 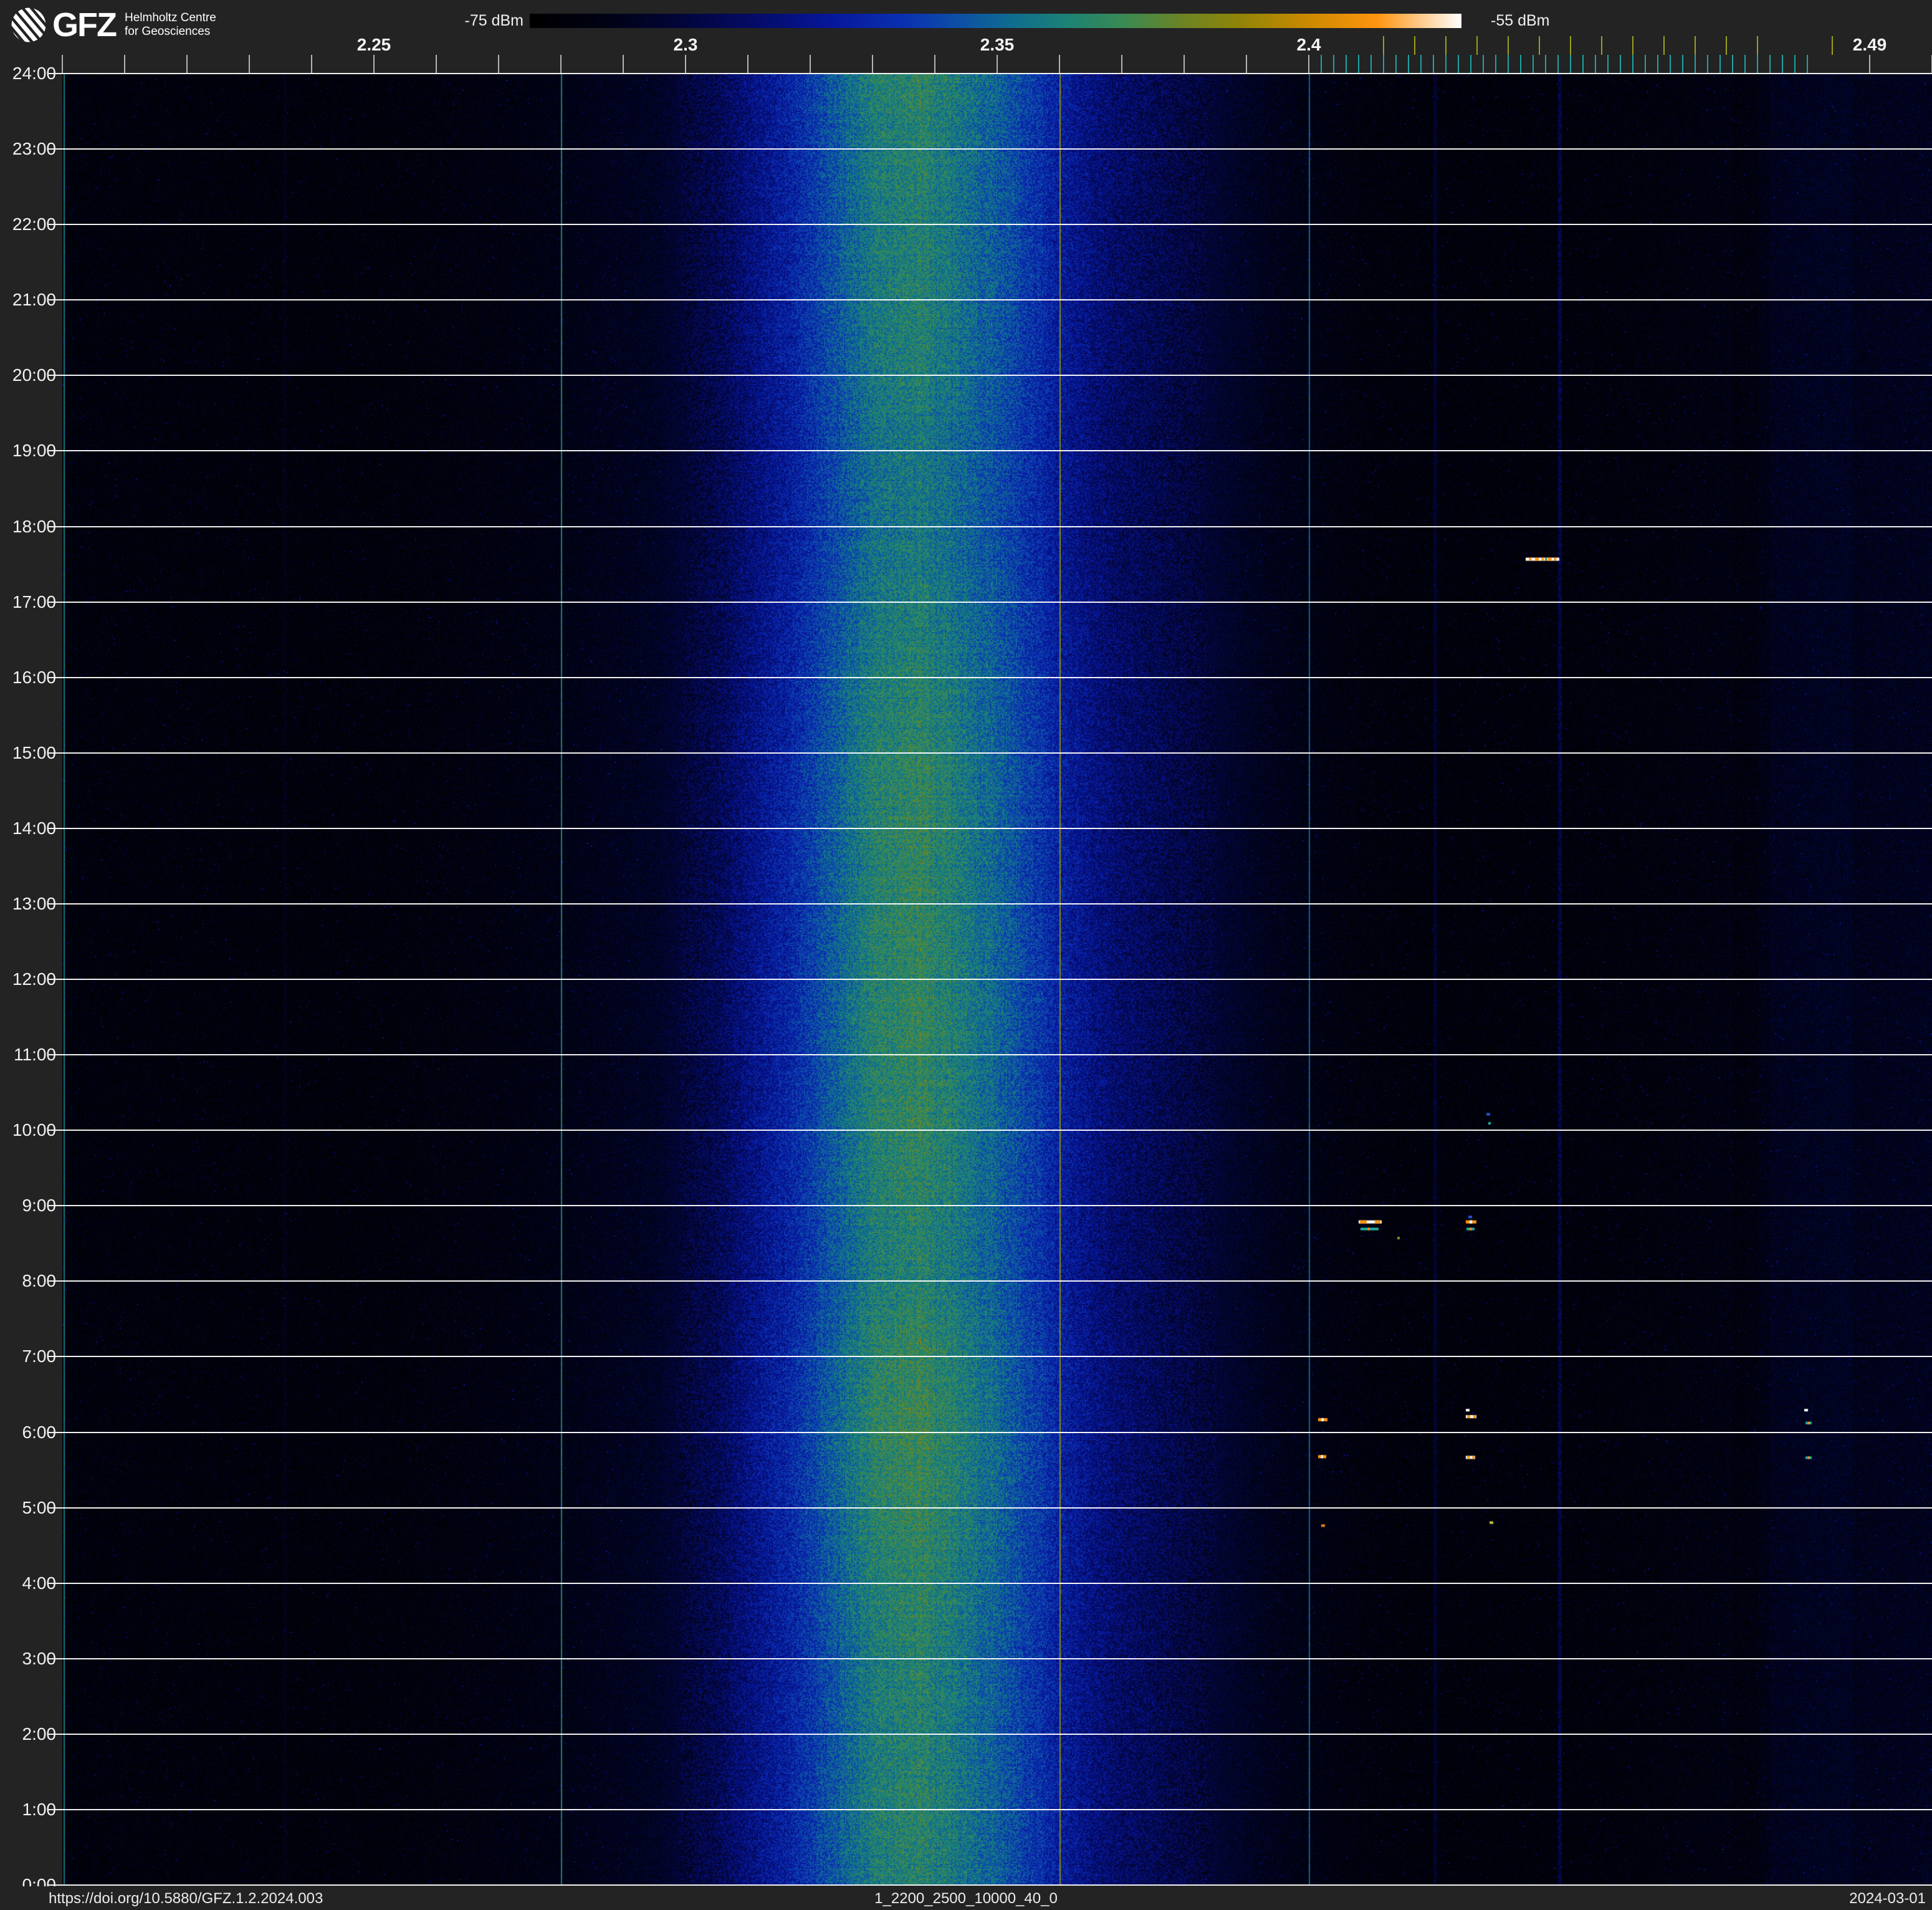 What do you see at coordinates (1869, 44) in the screenshot?
I see `frequency-tick-label: 2.49` at bounding box center [1869, 44].